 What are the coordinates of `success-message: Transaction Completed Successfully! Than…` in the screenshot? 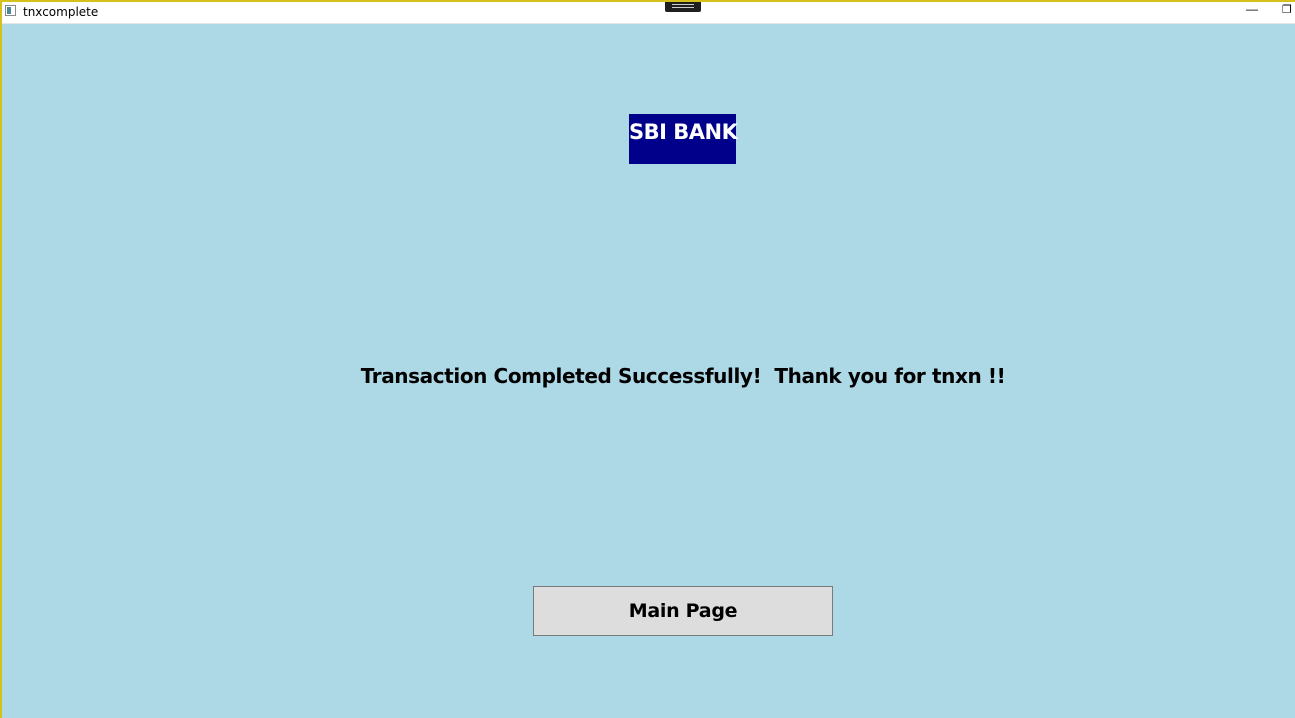 It's located at (683, 376).